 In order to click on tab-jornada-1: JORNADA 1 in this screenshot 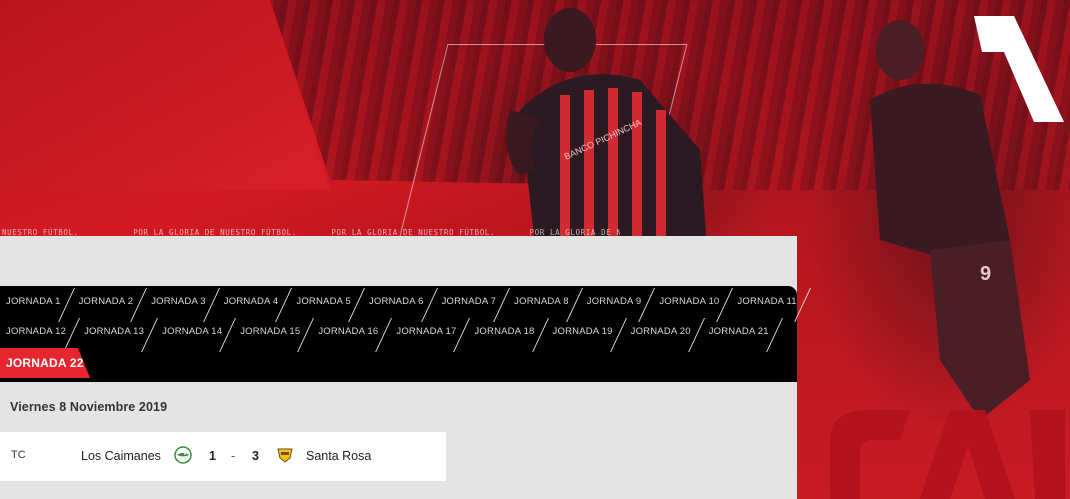, I will do `click(36, 301)`.